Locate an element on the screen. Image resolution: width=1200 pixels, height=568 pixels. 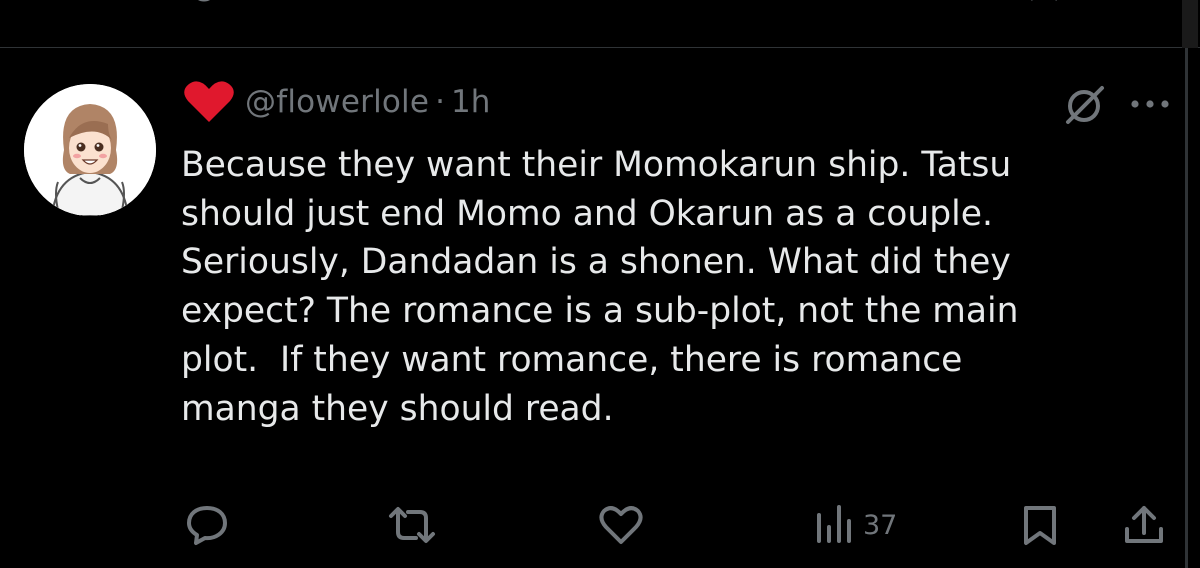
share-button is located at coordinates (1144, 525).